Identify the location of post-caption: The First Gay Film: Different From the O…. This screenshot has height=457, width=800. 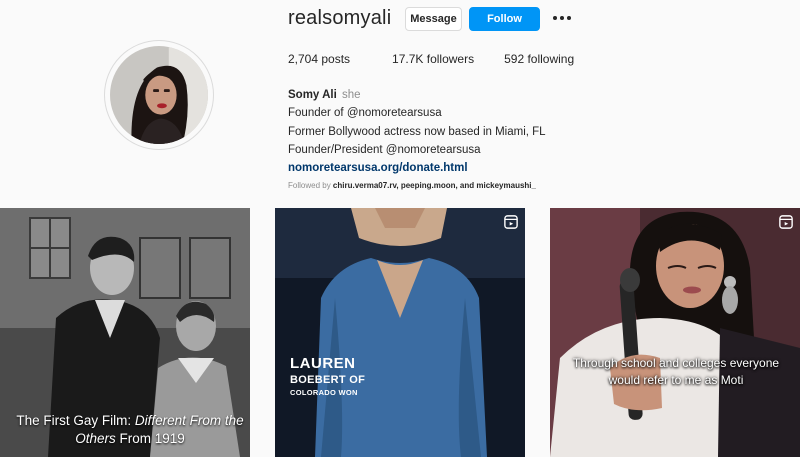
(130, 430).